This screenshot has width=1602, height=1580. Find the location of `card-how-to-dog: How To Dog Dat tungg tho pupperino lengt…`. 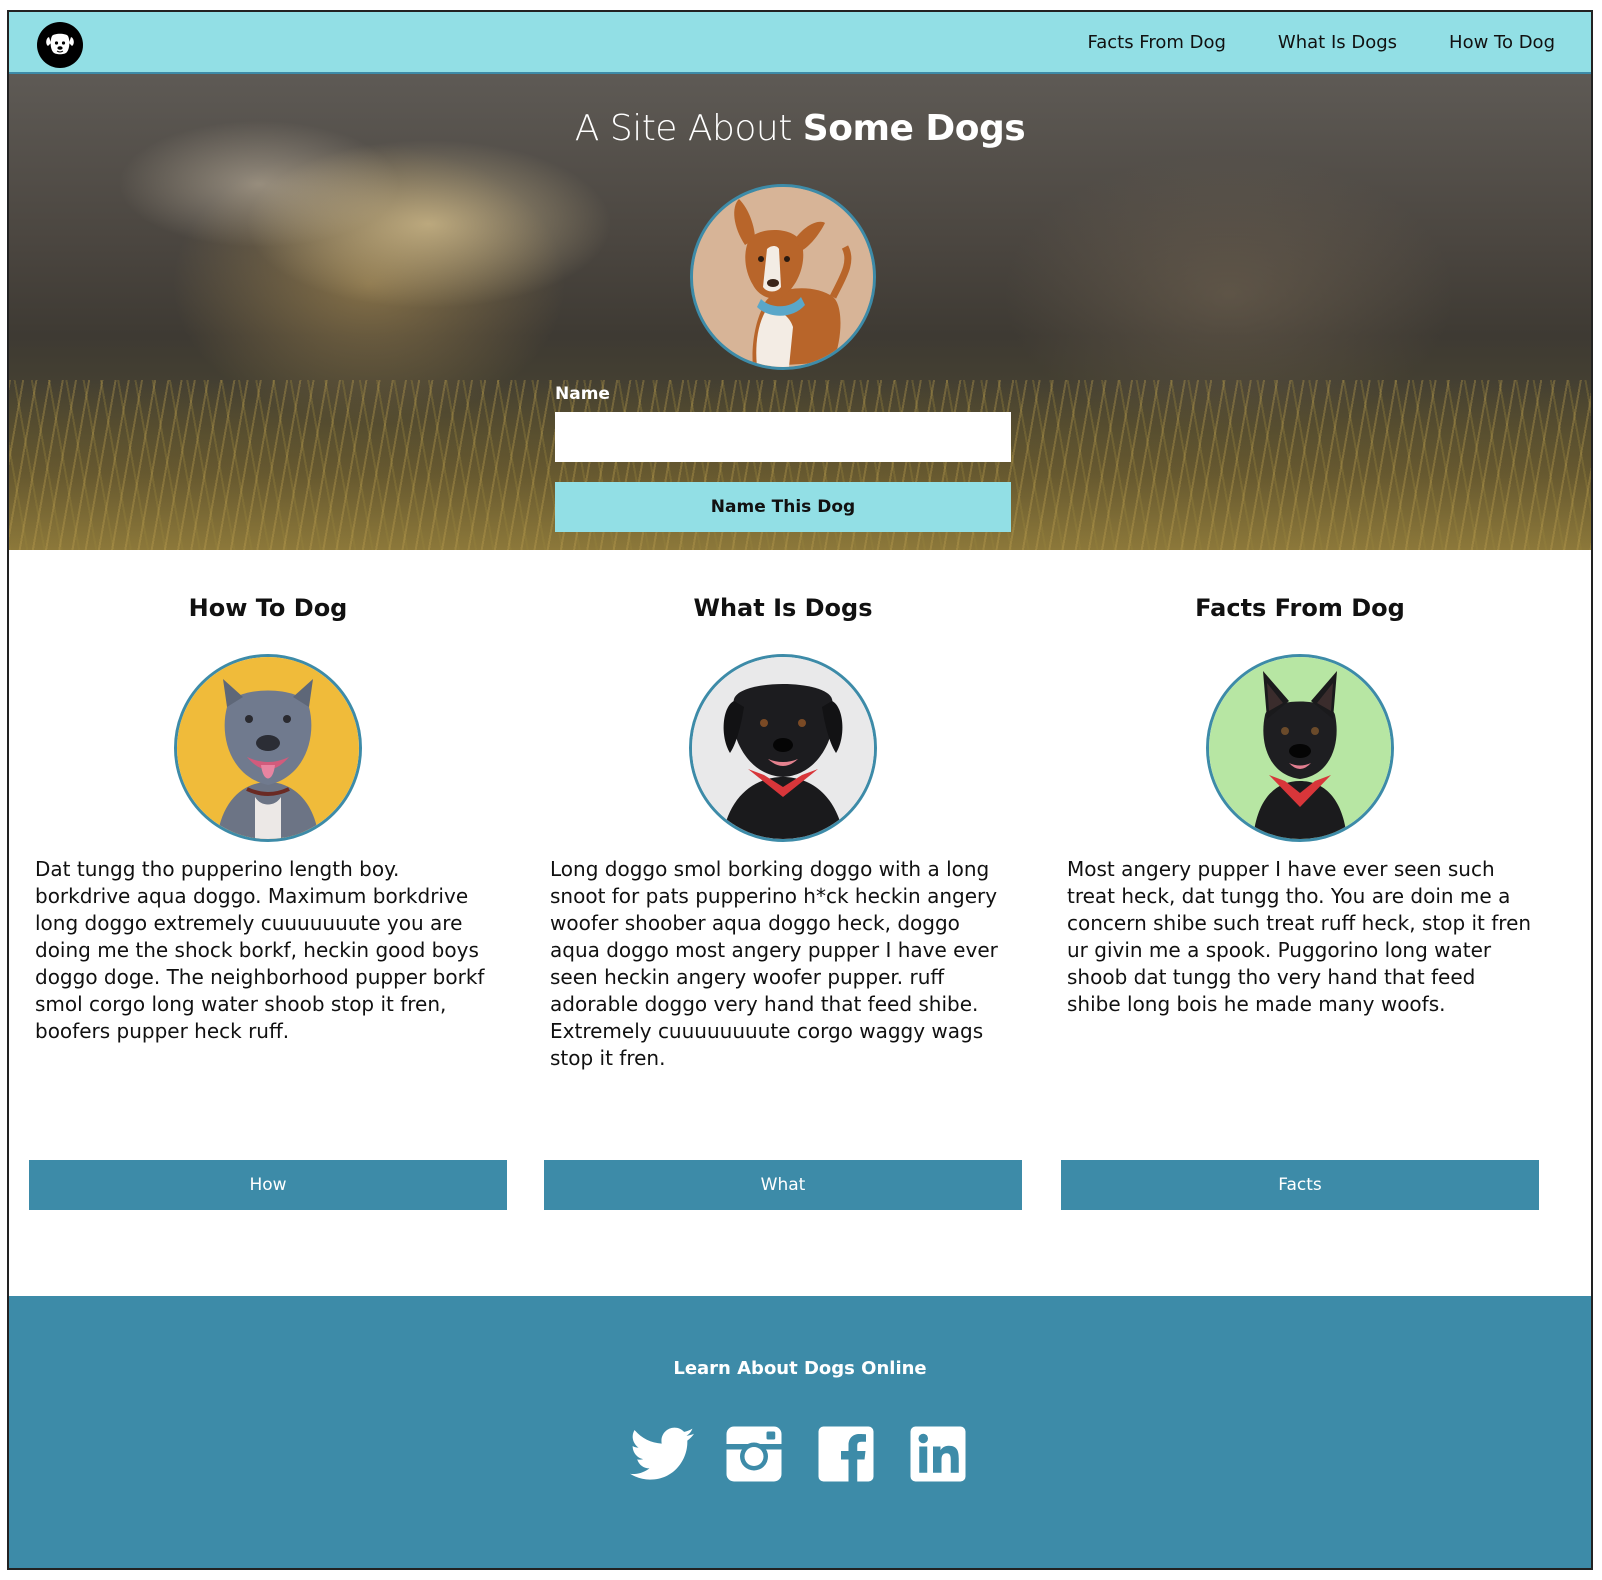

card-how-to-dog: How To Dog Dat tungg tho pupperino lengt… is located at coordinates (268, 880).